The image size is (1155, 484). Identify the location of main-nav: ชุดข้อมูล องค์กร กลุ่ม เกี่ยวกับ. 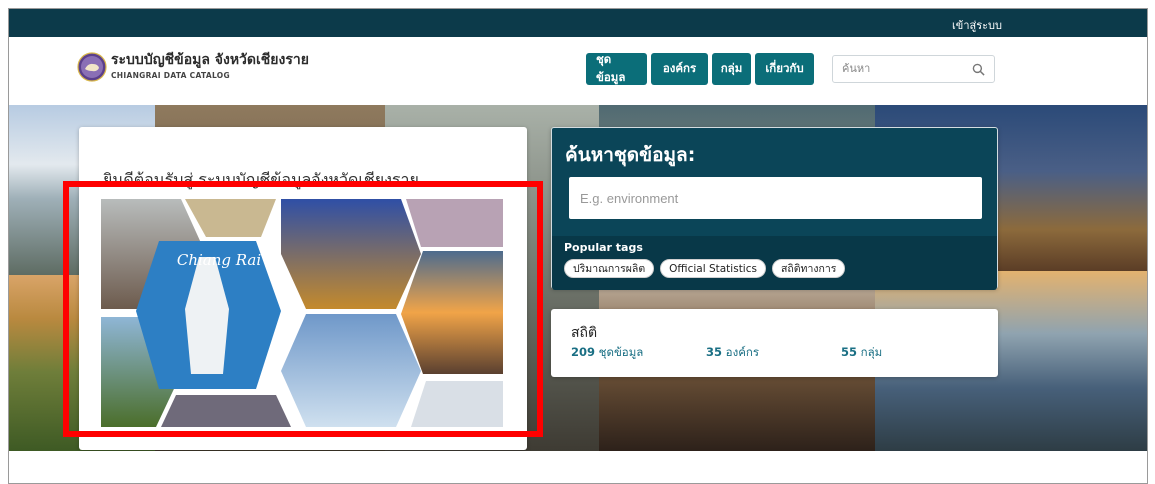
(700, 68).